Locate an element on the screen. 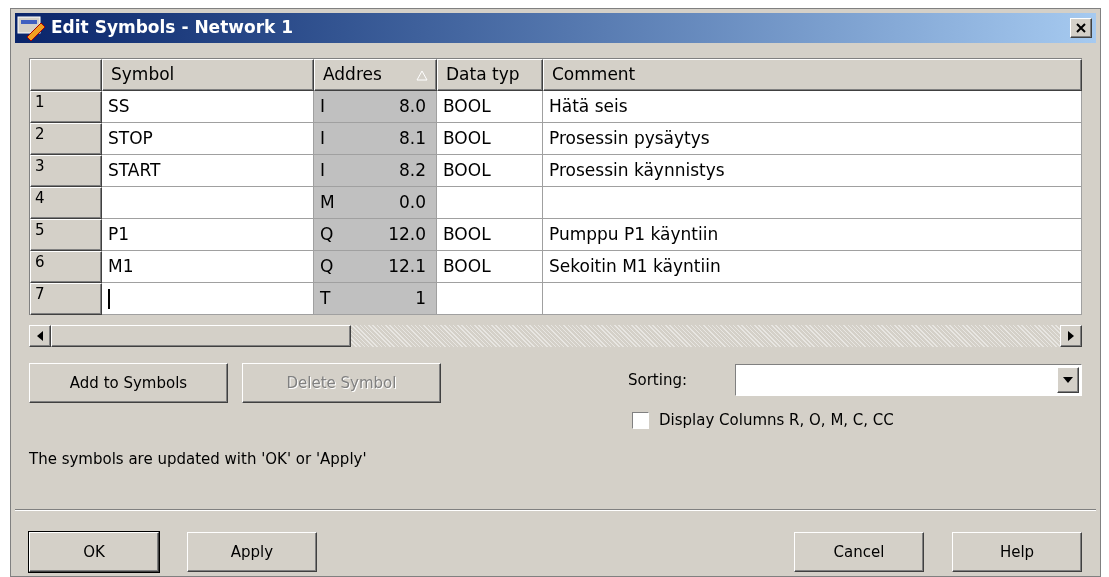  sorting-dropdown is located at coordinates (908, 380).